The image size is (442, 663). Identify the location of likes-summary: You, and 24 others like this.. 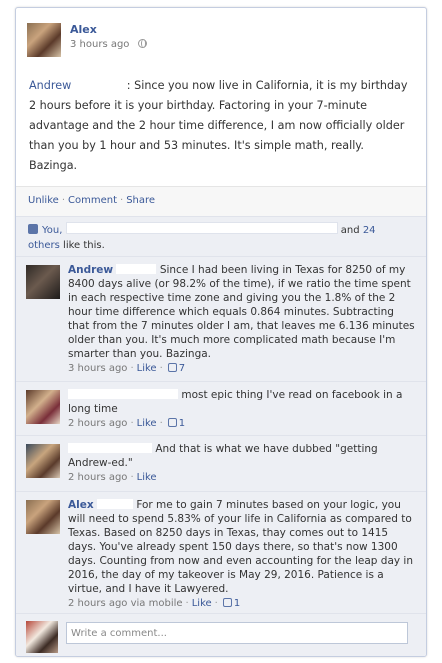
(221, 236).